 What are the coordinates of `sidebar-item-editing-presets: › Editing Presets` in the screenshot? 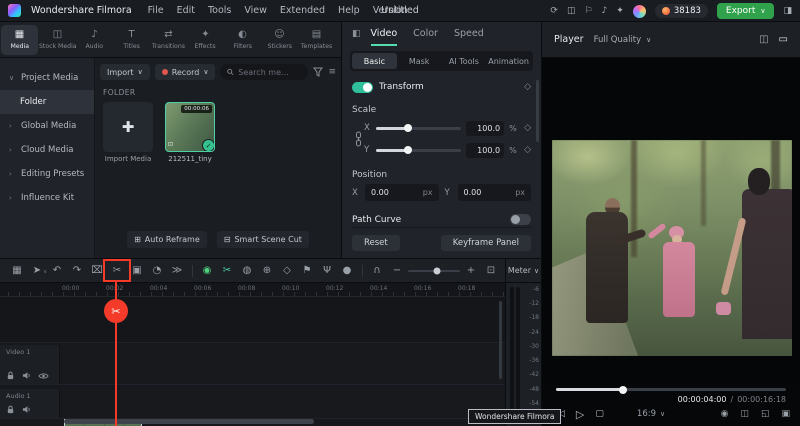 It's located at (47, 174).